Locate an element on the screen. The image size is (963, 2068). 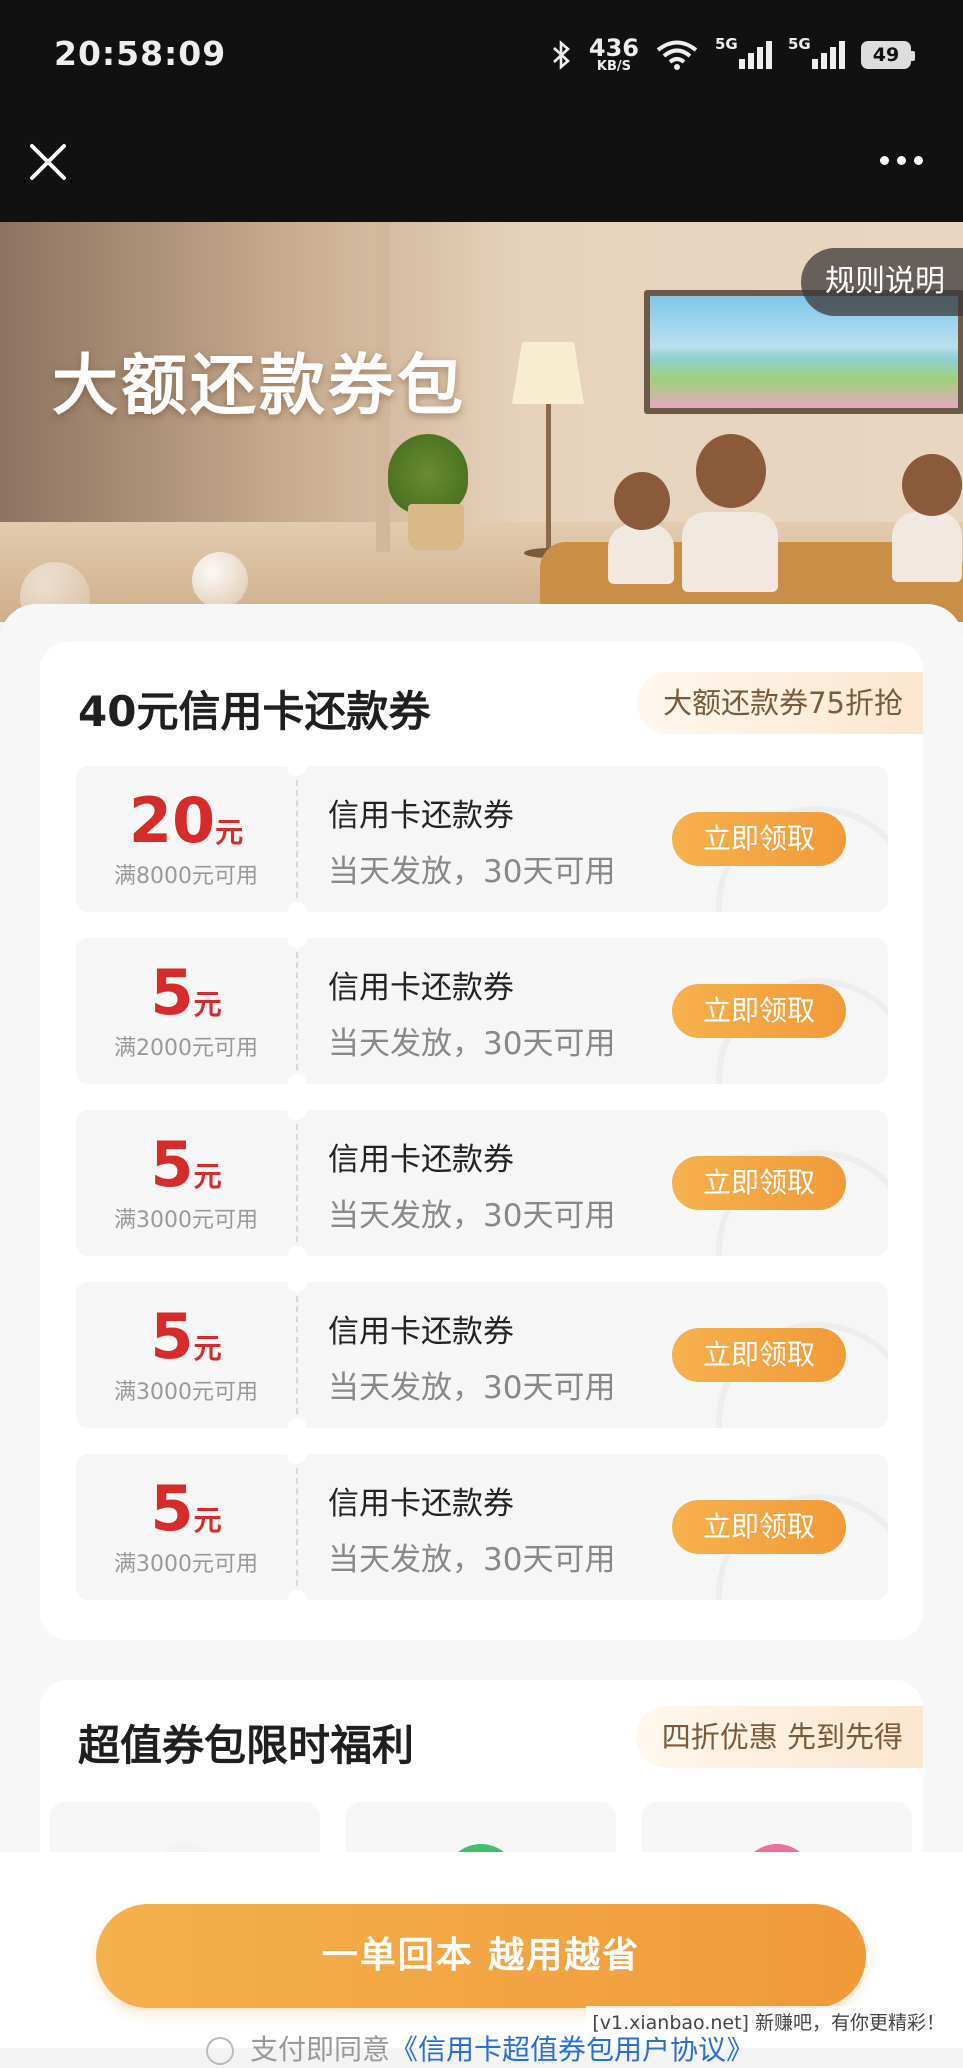
coupon-card: 5元 满2000元可用 信用卡还款券 当天发放，30天可用 立即领取 is located at coordinates (482, 1011).